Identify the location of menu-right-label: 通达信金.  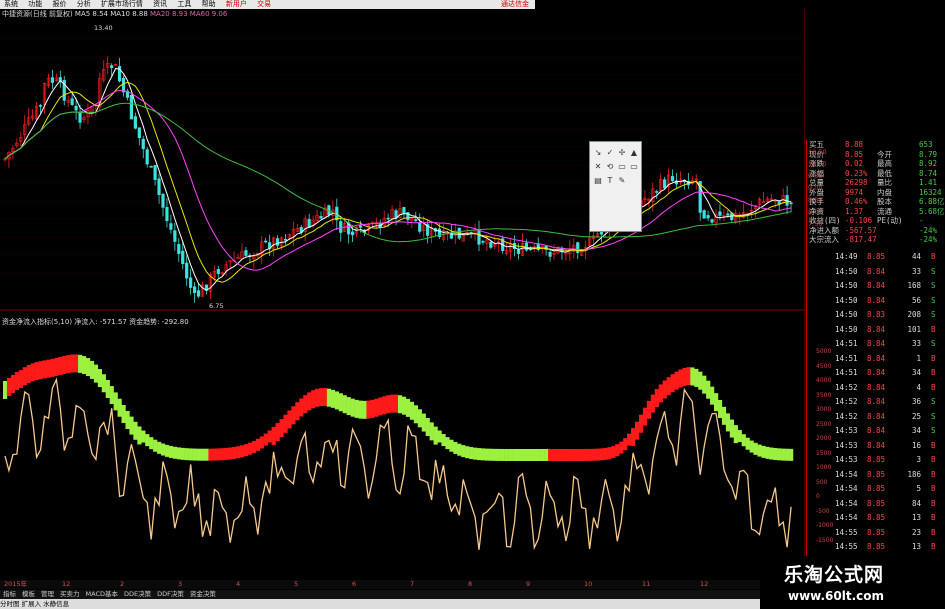
(515, 4).